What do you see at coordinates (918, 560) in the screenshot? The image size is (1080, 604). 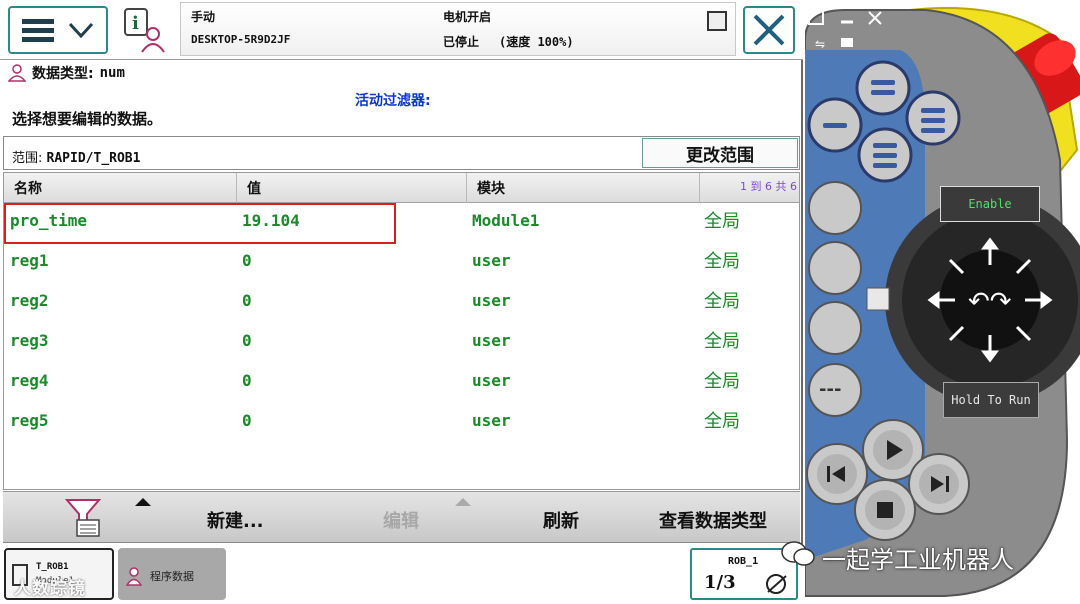 I see `watermark-text: 一起学工业机器人` at bounding box center [918, 560].